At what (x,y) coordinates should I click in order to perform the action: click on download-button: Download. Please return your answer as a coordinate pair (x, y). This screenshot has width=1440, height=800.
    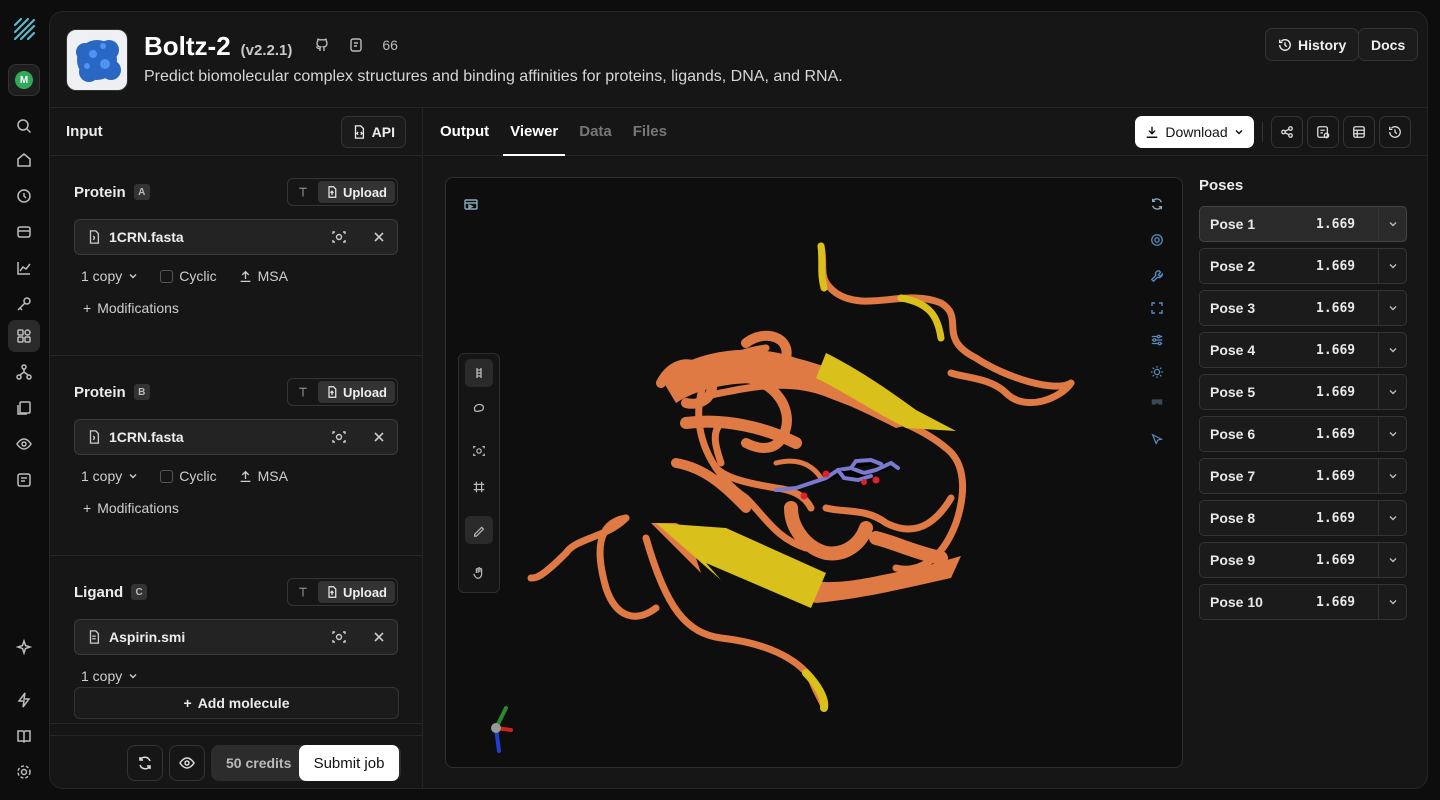
    Looking at the image, I should click on (1194, 132).